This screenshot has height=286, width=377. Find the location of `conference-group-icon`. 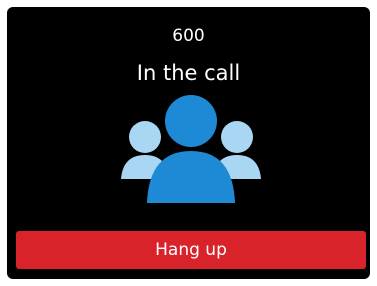

conference-group-icon is located at coordinates (191, 149).